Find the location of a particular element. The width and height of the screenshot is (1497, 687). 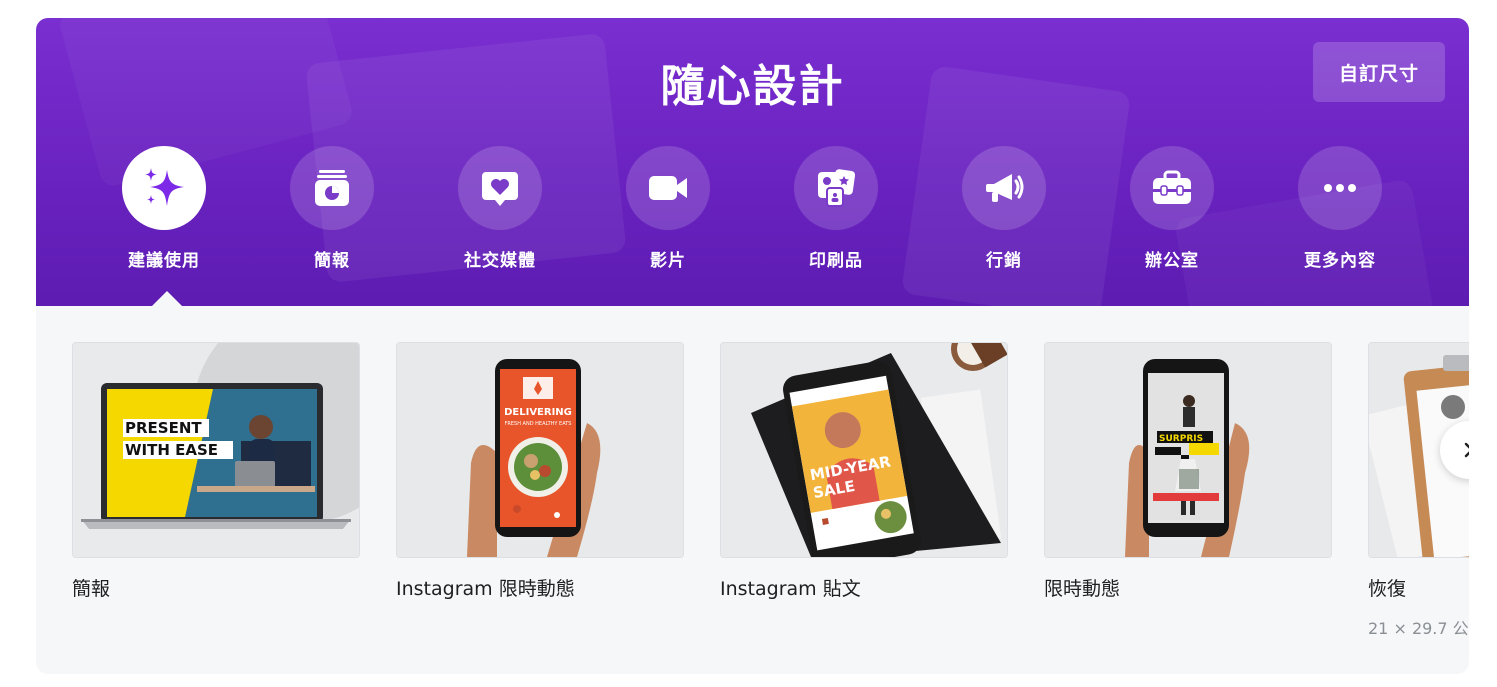

print-icon is located at coordinates (837, 188).